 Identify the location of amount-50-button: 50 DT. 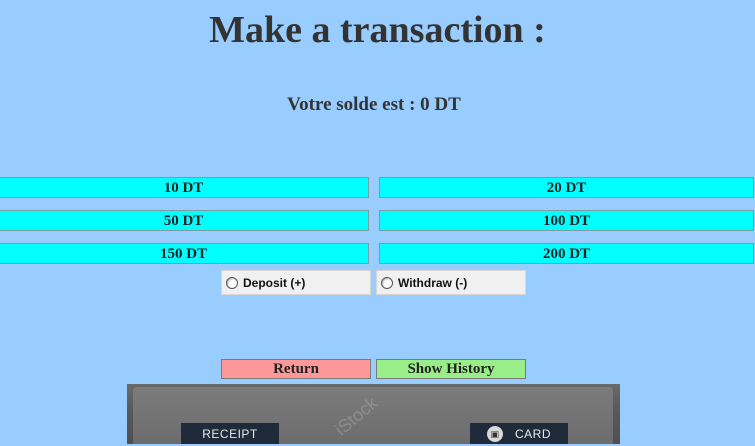
(184, 220).